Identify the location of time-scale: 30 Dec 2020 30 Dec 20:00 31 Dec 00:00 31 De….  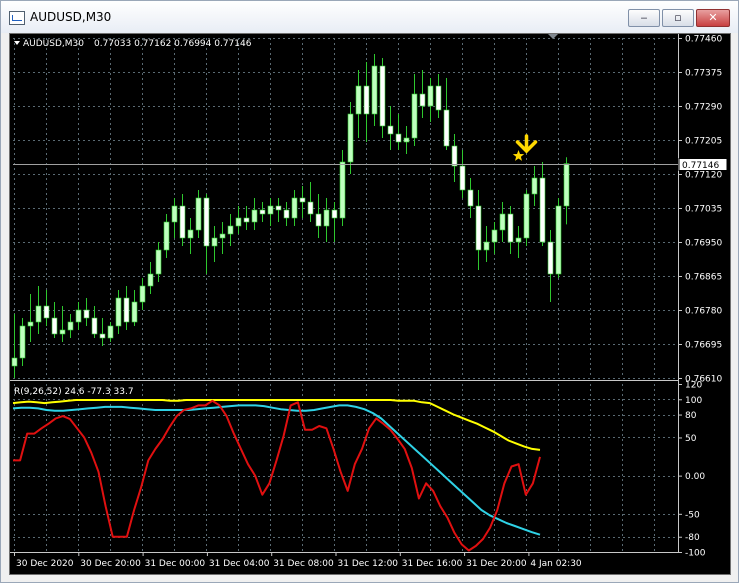
(298, 560).